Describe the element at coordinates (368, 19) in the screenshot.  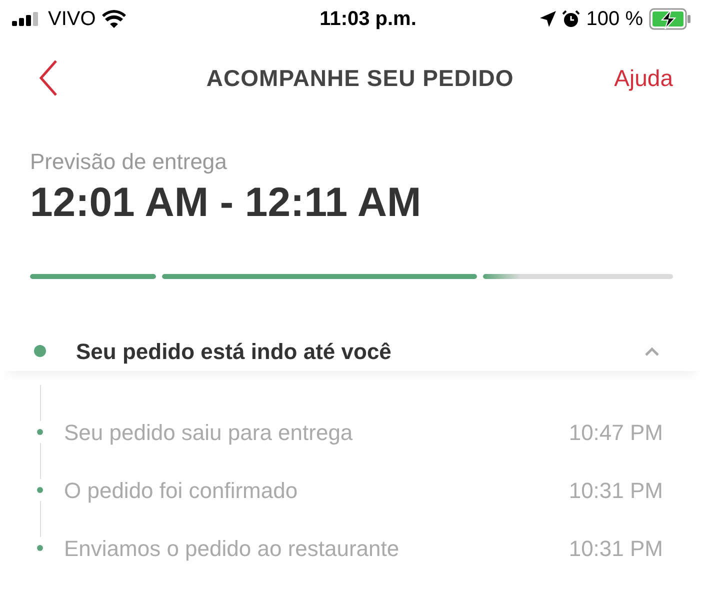
I see `clock-time: 11:03 p.m.` at that location.